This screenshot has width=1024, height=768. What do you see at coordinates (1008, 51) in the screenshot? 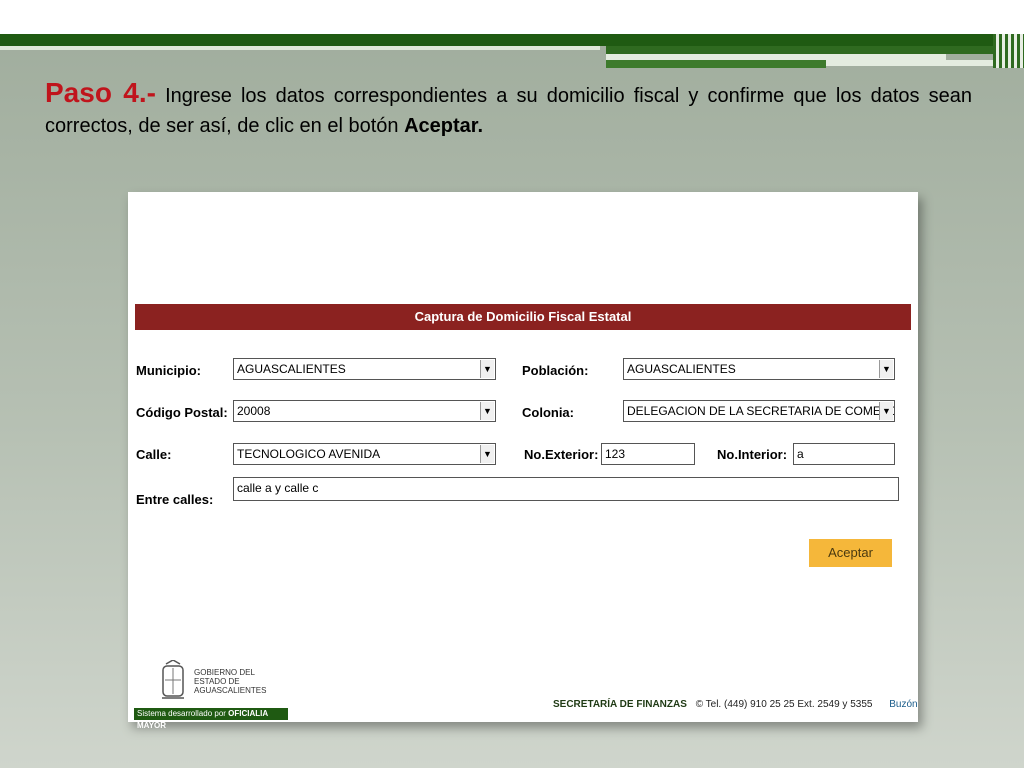
I see `top-right-stripes` at bounding box center [1008, 51].